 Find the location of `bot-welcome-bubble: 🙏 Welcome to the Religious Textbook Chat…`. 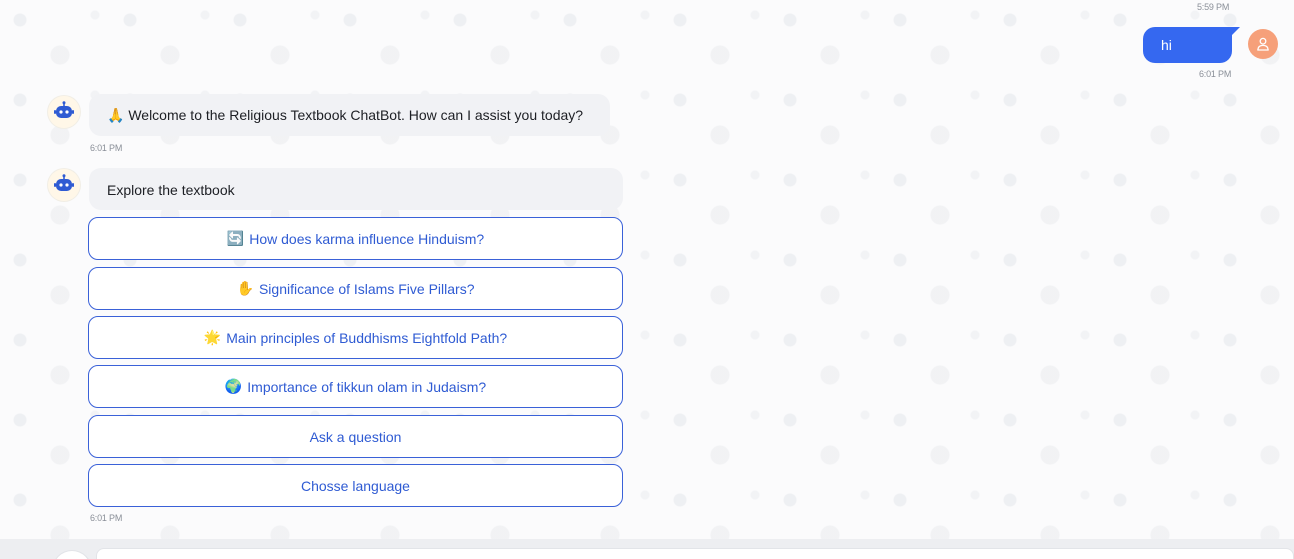

bot-welcome-bubble: 🙏 Welcome to the Religious Textbook Chat… is located at coordinates (349, 115).